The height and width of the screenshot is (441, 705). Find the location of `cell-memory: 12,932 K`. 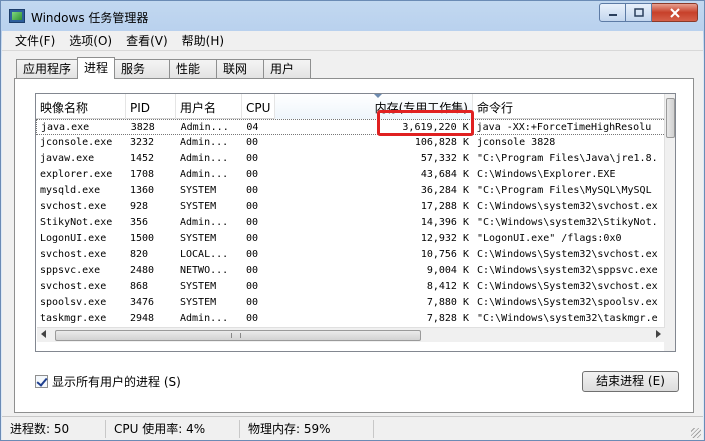

cell-memory: 12,932 K is located at coordinates (444, 238).